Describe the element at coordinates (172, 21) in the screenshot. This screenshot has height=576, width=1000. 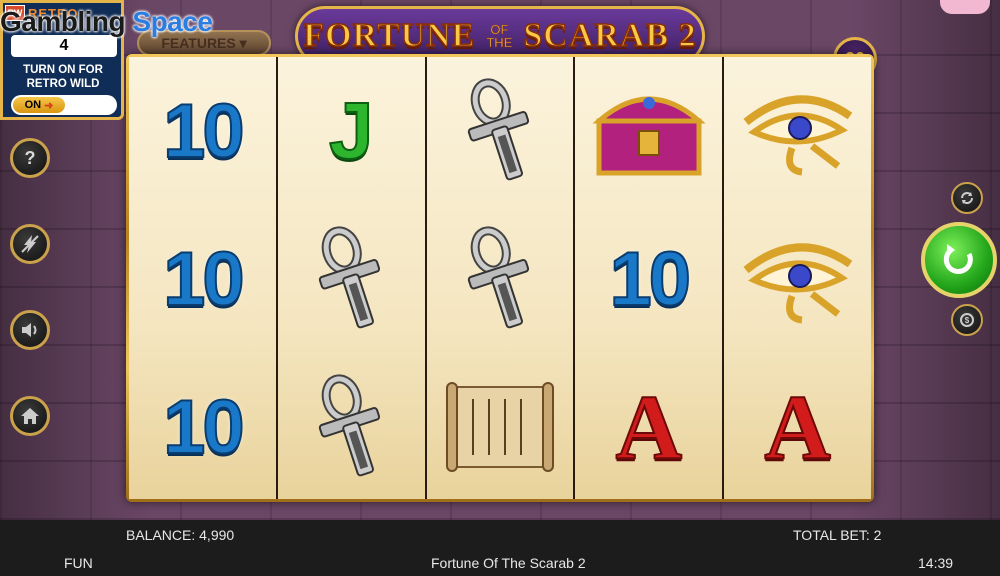
I see `watermark-part-2: Space` at that location.